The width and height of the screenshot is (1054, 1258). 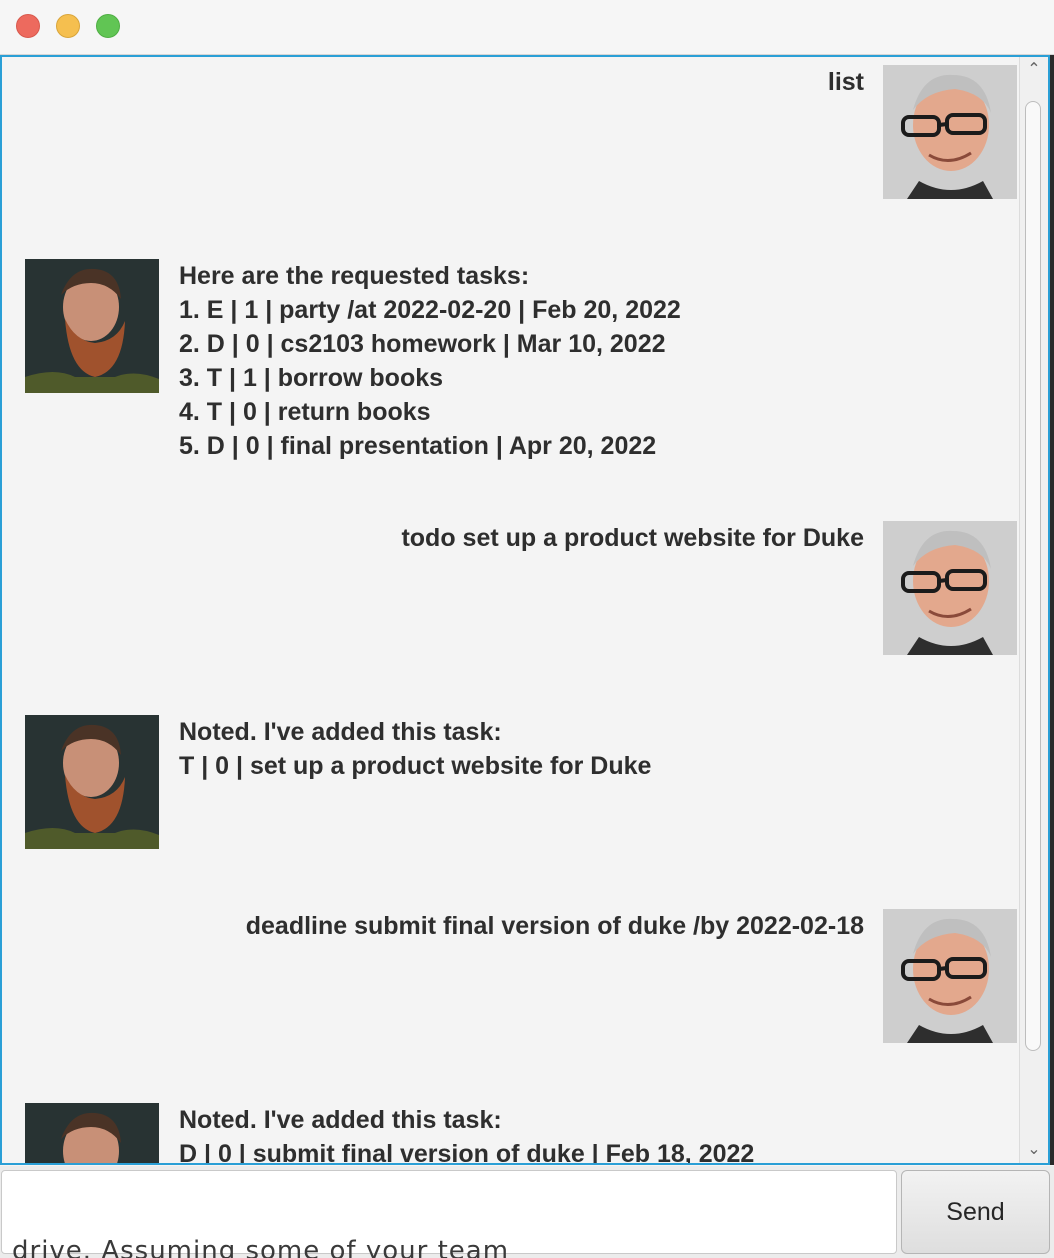 I want to click on user-dialog: todo set up a product website for Duke, so click(x=512, y=593).